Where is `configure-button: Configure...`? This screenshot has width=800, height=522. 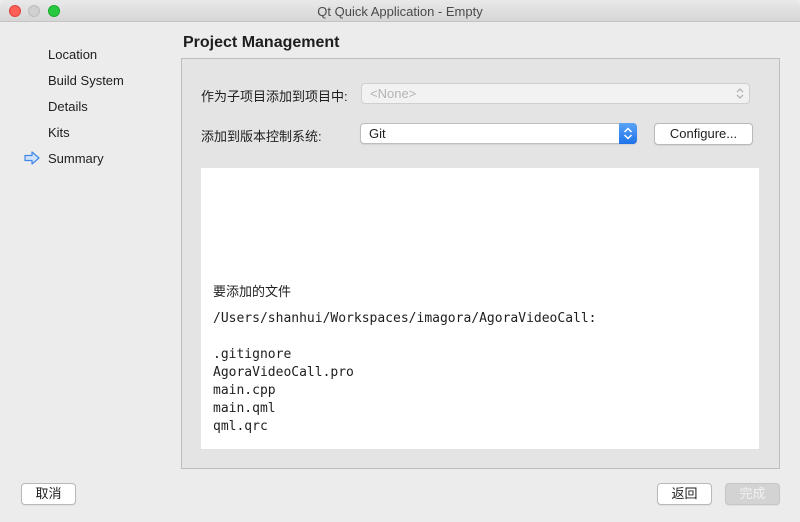
configure-button: Configure... is located at coordinates (703, 134).